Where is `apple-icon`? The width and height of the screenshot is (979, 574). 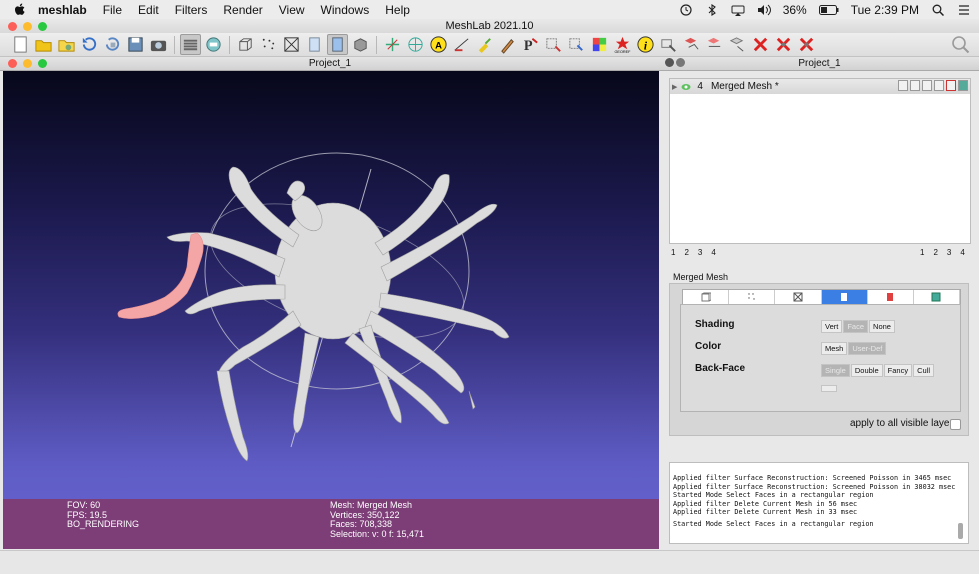 apple-icon is located at coordinates (21, 9).